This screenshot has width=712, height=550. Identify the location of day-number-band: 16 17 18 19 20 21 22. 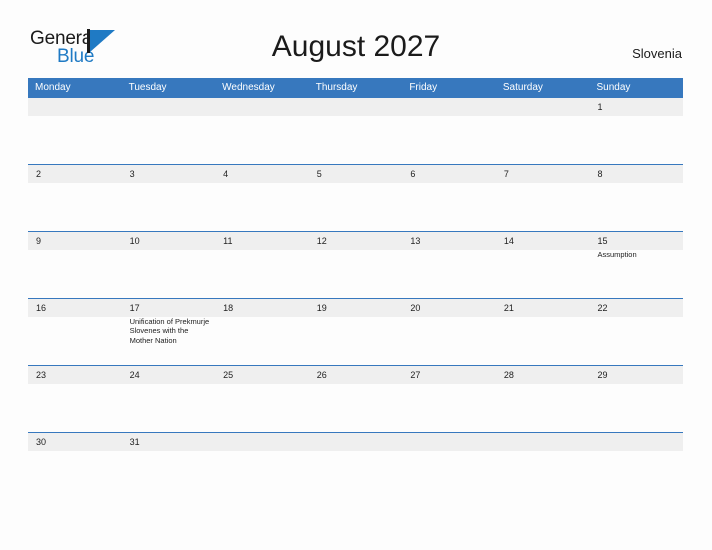
(355, 308).